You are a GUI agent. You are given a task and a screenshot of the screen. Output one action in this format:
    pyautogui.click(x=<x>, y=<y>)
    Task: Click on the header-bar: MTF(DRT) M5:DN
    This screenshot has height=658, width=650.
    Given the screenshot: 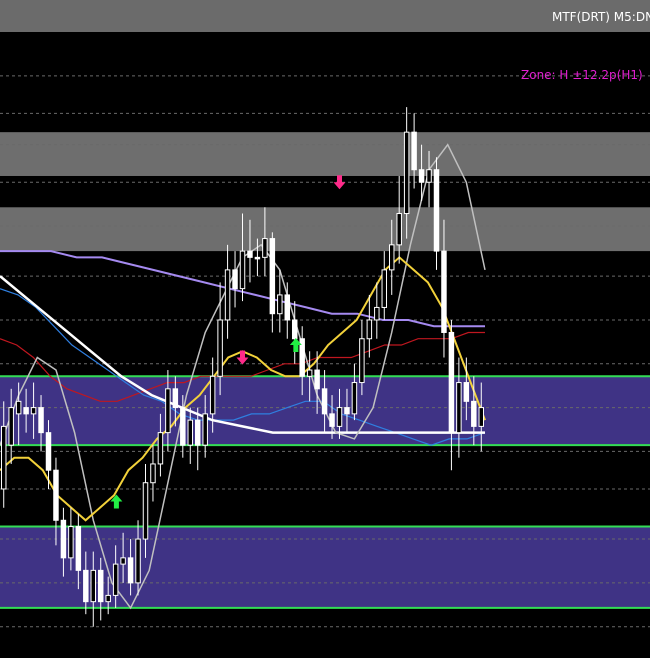 What is the action you would take?
    pyautogui.click(x=325, y=16)
    